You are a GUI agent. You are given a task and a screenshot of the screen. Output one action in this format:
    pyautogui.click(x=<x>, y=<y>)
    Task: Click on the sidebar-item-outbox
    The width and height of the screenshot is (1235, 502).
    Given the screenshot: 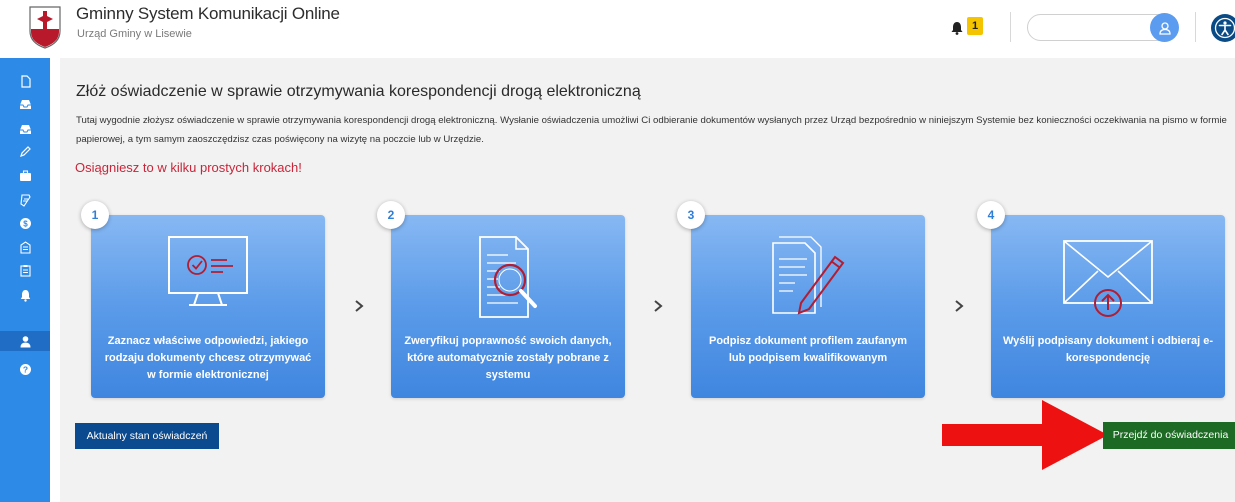 What is the action you would take?
    pyautogui.click(x=25, y=129)
    